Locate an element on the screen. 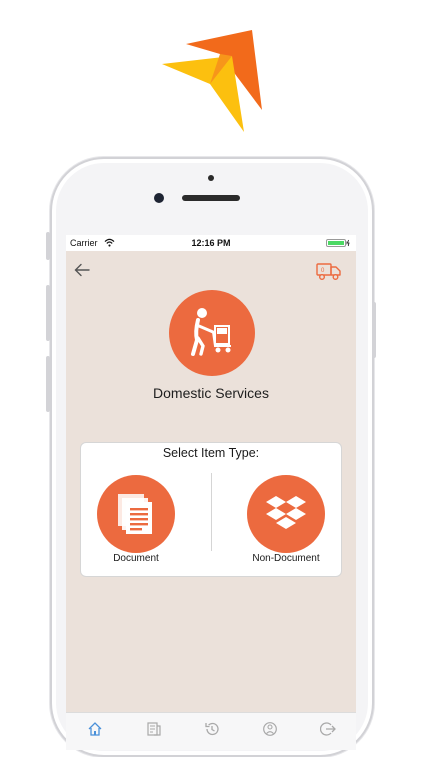 The width and height of the screenshot is (422, 757). brand-logo is located at coordinates (212, 81).